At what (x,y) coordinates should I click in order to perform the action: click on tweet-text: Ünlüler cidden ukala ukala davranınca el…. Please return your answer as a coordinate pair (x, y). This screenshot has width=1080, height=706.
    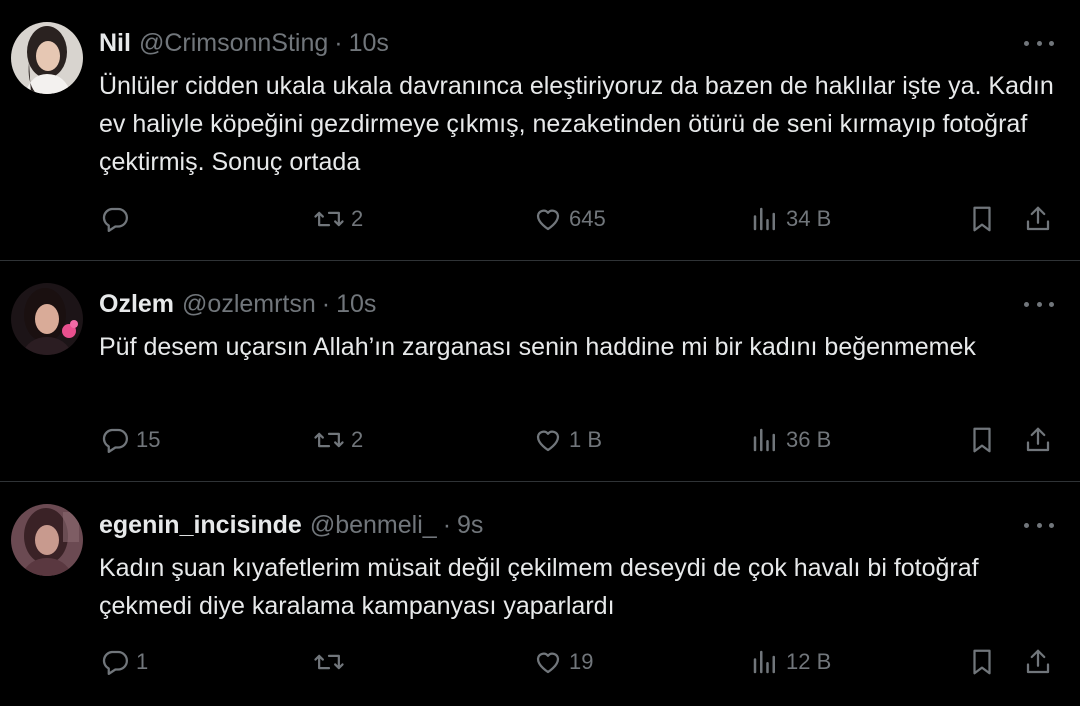
    Looking at the image, I should click on (576, 124).